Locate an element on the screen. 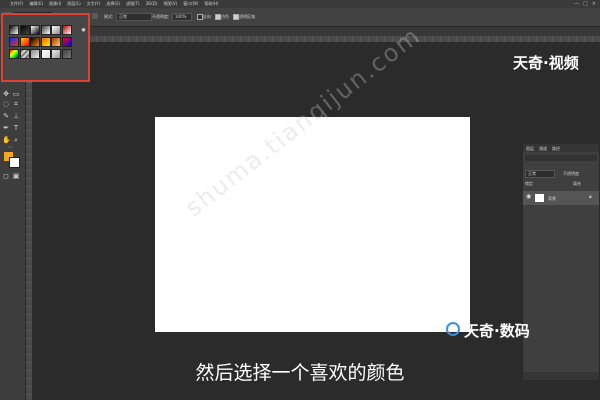 This screenshot has height=400, width=600. logo-tianqi-video: 天奇·视频 is located at coordinates (546, 63).